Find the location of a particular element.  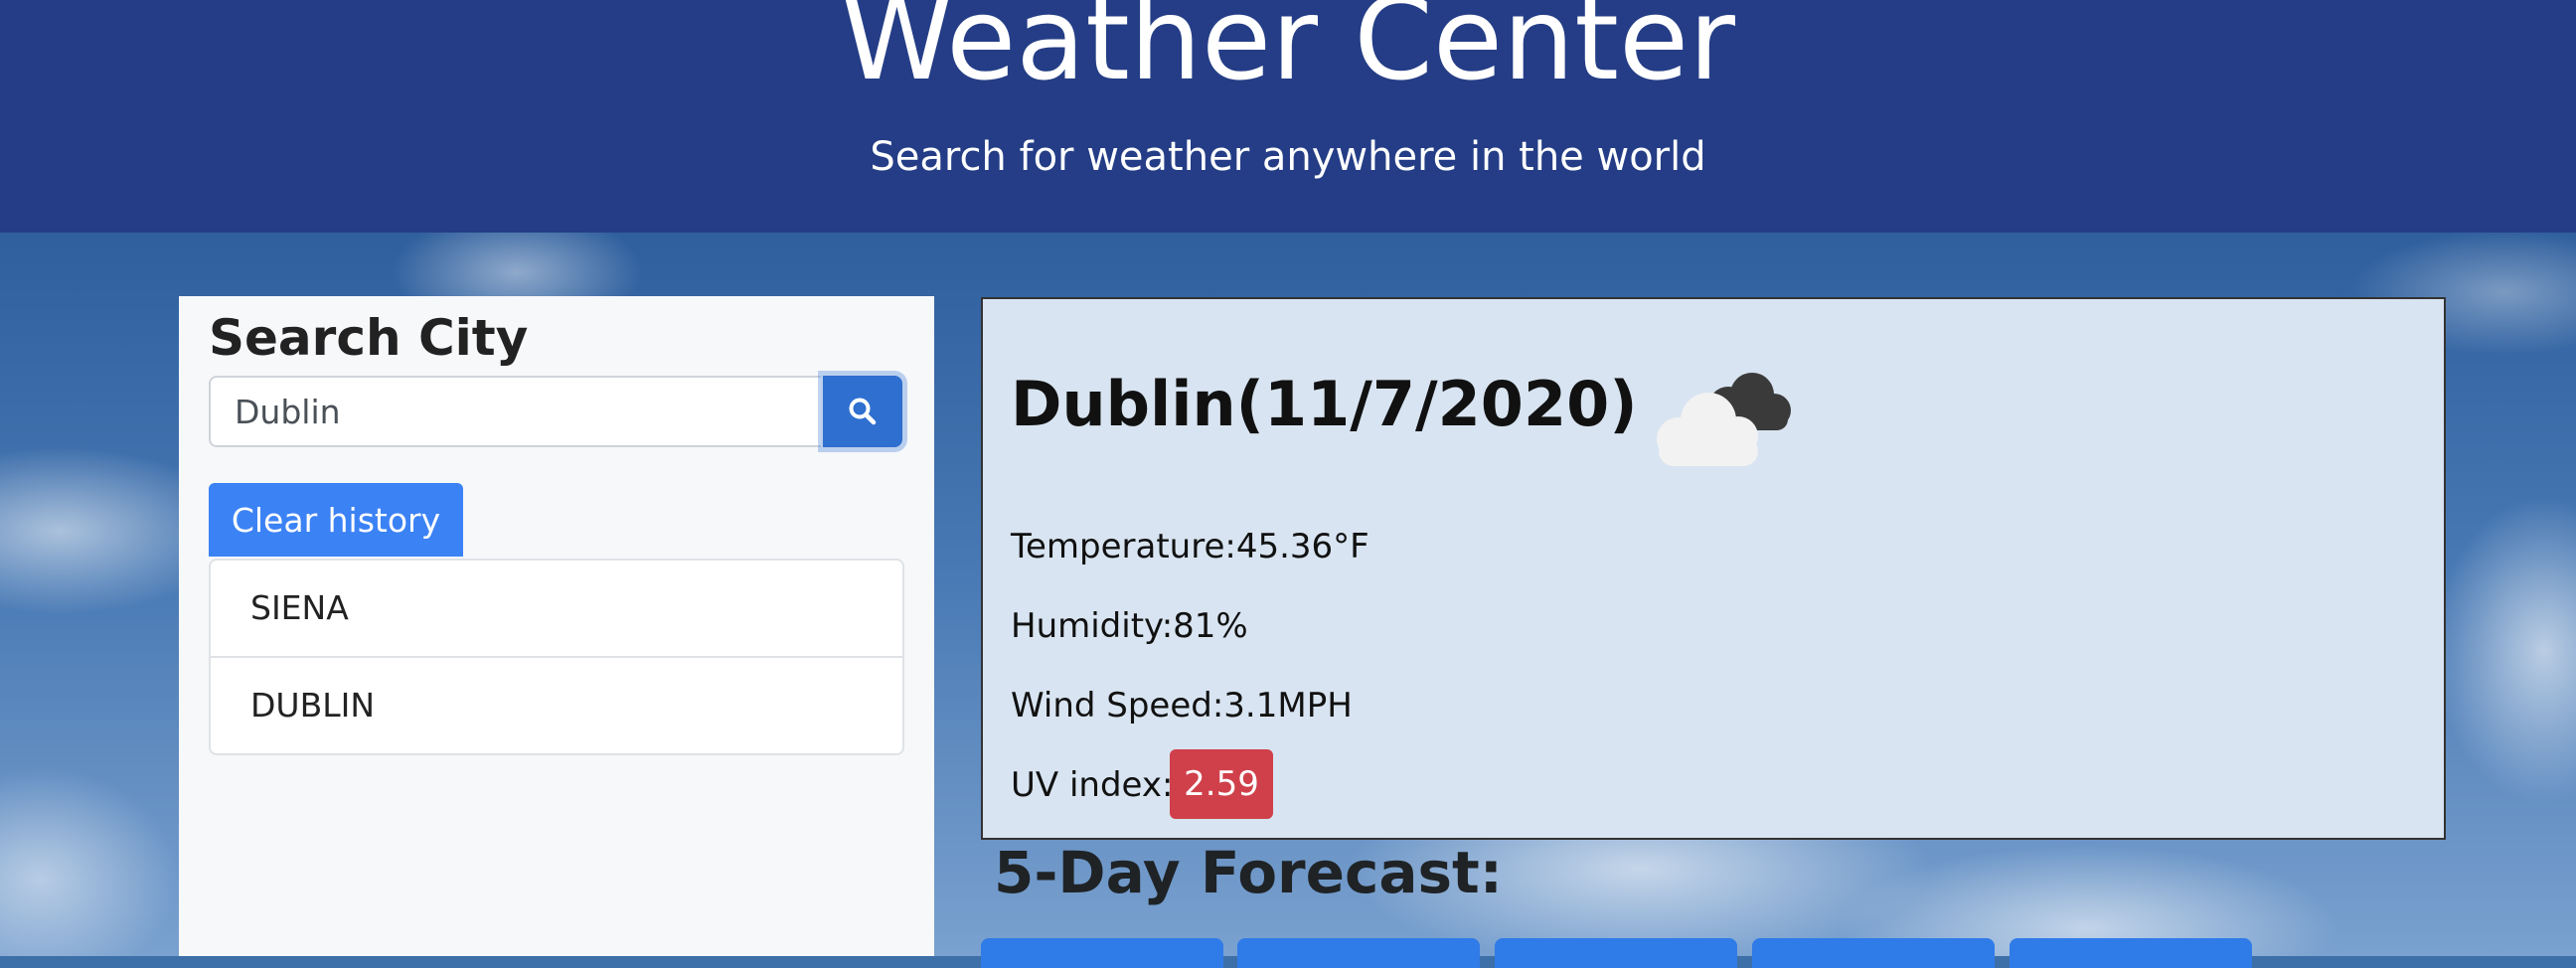

humidity-text: Humidity:81% is located at coordinates (1129, 626).